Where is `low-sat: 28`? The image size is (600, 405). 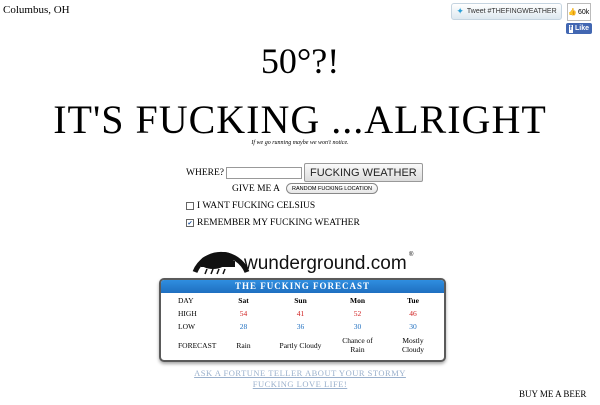
low-sat: 28 is located at coordinates (243, 326).